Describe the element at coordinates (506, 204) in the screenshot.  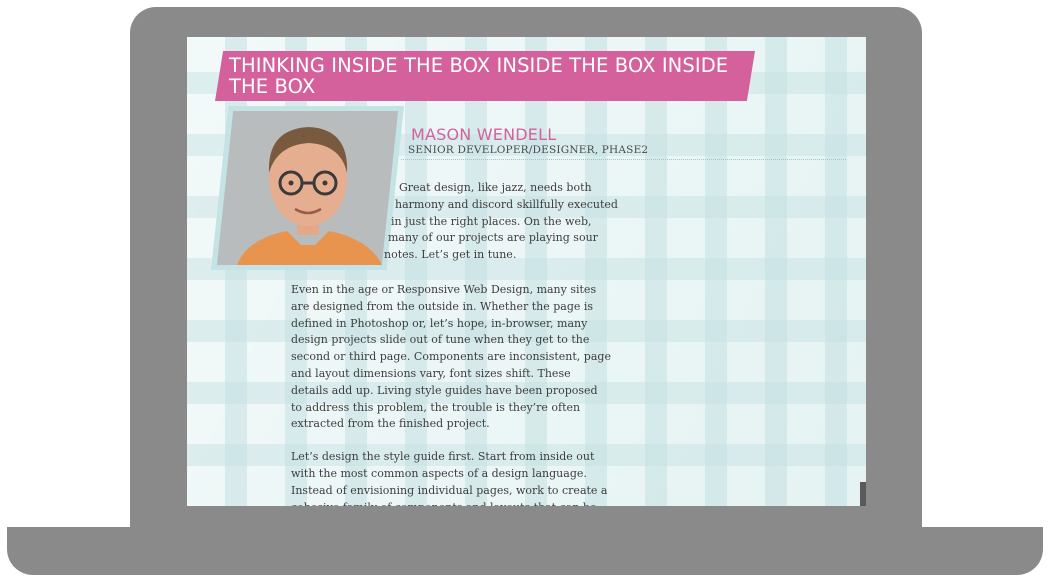
I see `intro-line: harmony and discord skillfully executed` at that location.